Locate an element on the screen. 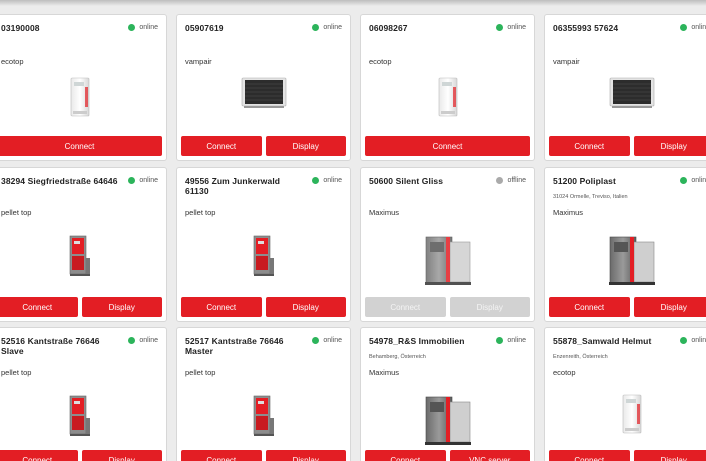 Image resolution: width=706 pixels, height=461 pixels. status-indicator: offline is located at coordinates (511, 180).